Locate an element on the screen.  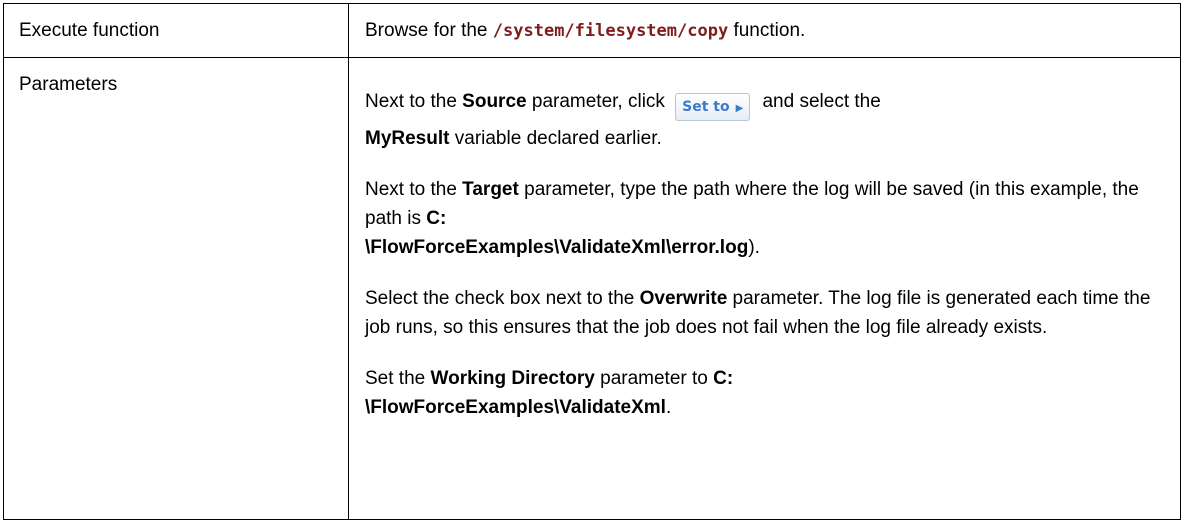
set-to-button: Set to ▶ is located at coordinates (713, 107).